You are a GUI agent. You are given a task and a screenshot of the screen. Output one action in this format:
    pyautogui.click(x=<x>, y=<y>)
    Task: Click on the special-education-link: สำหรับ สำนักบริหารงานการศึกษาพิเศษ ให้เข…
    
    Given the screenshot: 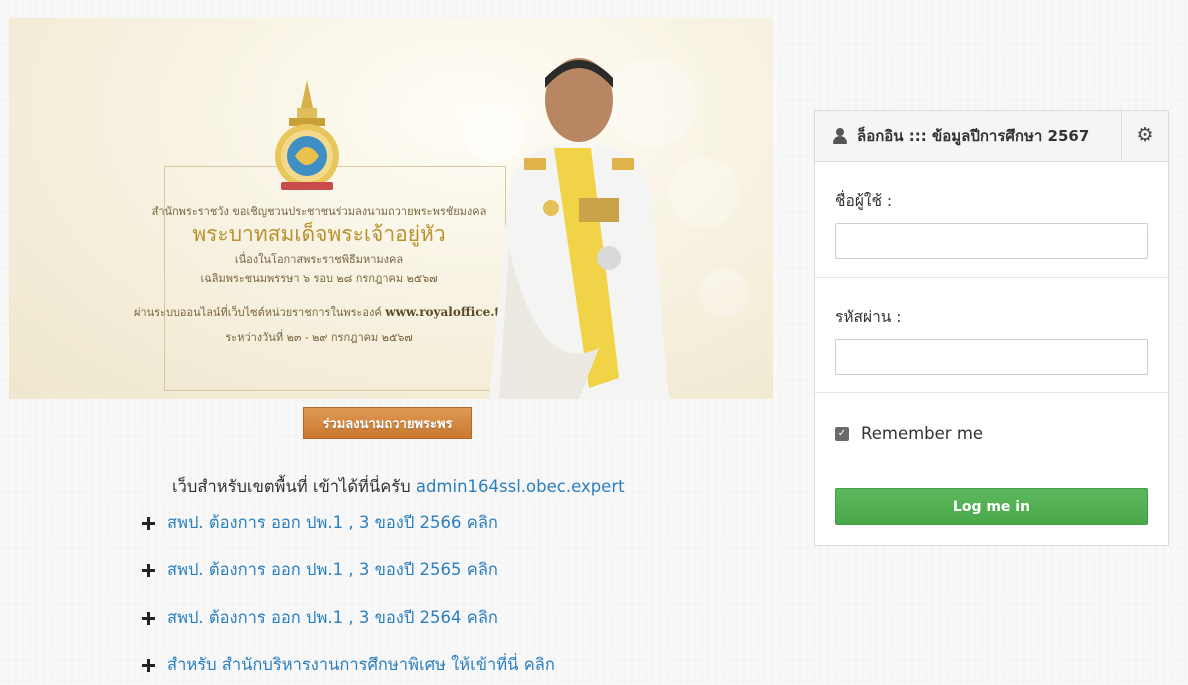 What is the action you would take?
    pyautogui.click(x=361, y=665)
    